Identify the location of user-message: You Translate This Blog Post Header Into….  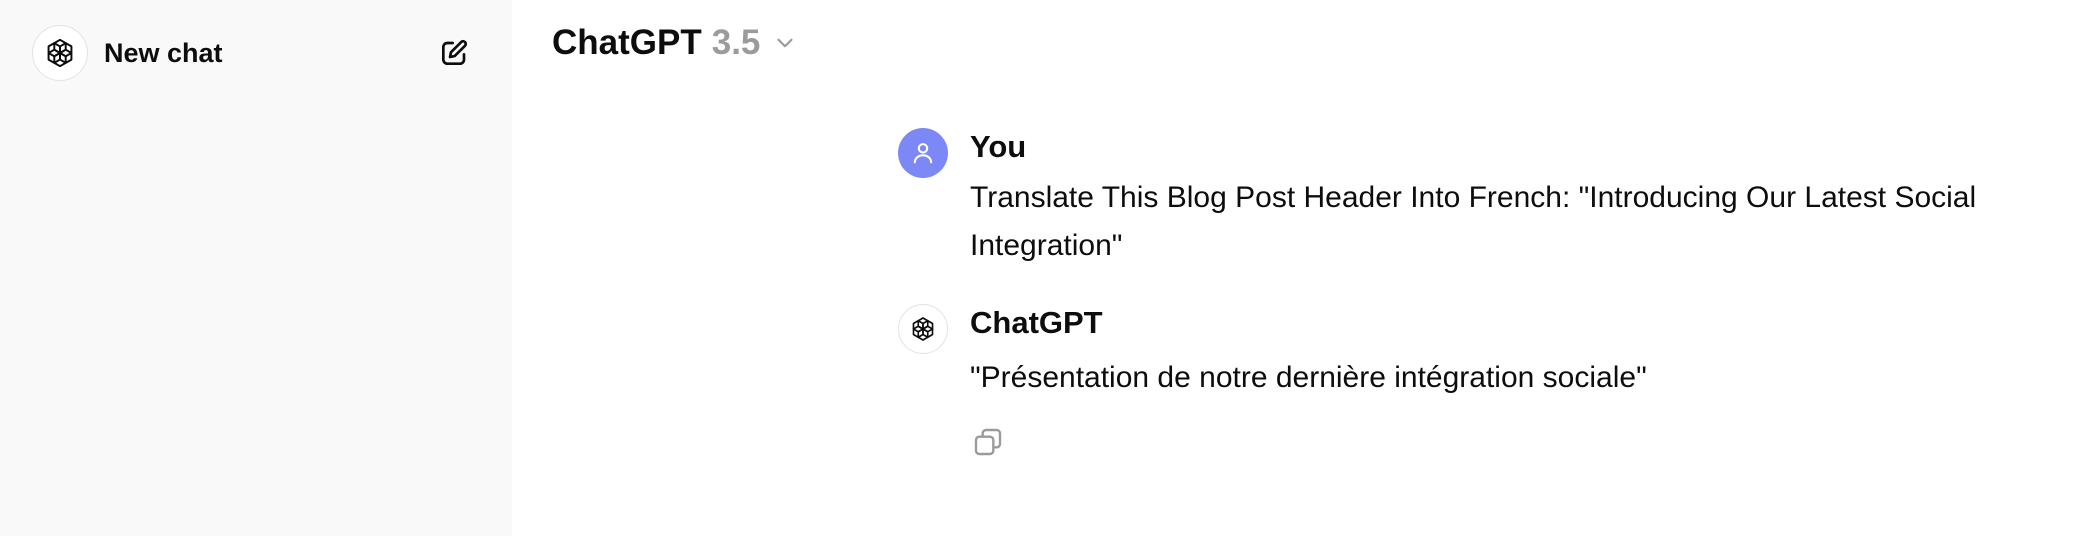
(1448, 199).